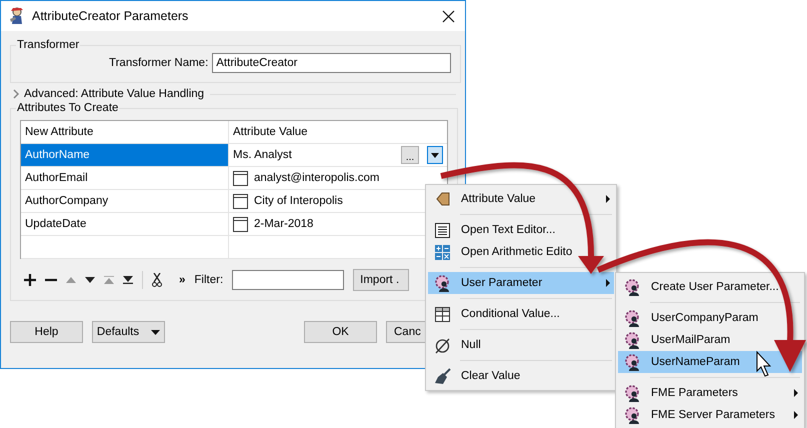  I want to click on ok-button: OK, so click(340, 332).